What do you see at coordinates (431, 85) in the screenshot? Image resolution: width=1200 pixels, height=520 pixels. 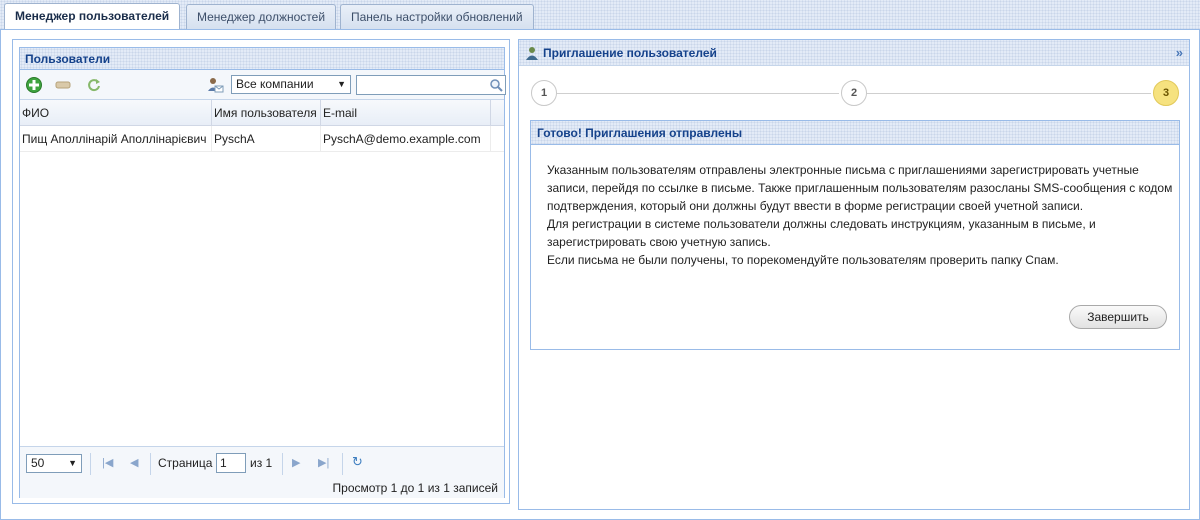 I see `search-field` at bounding box center [431, 85].